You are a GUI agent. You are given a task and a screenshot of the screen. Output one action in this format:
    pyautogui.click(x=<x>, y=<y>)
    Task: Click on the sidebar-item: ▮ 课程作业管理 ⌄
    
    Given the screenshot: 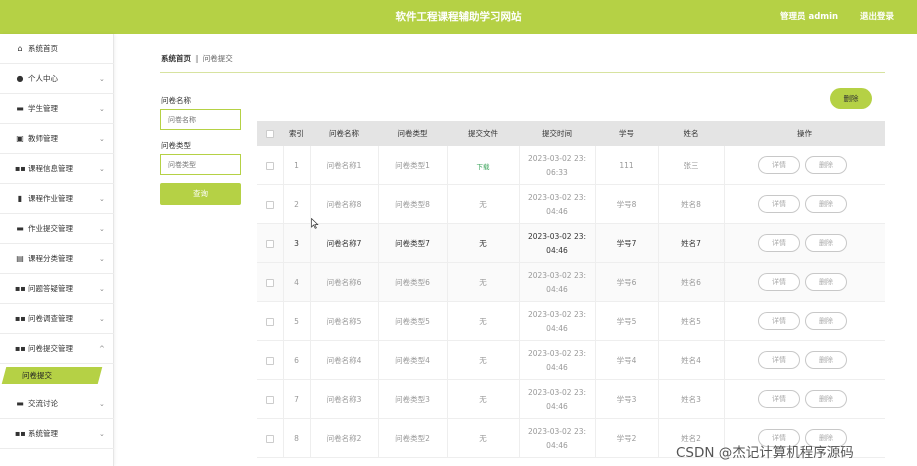 What is the action you would take?
    pyautogui.click(x=57, y=199)
    